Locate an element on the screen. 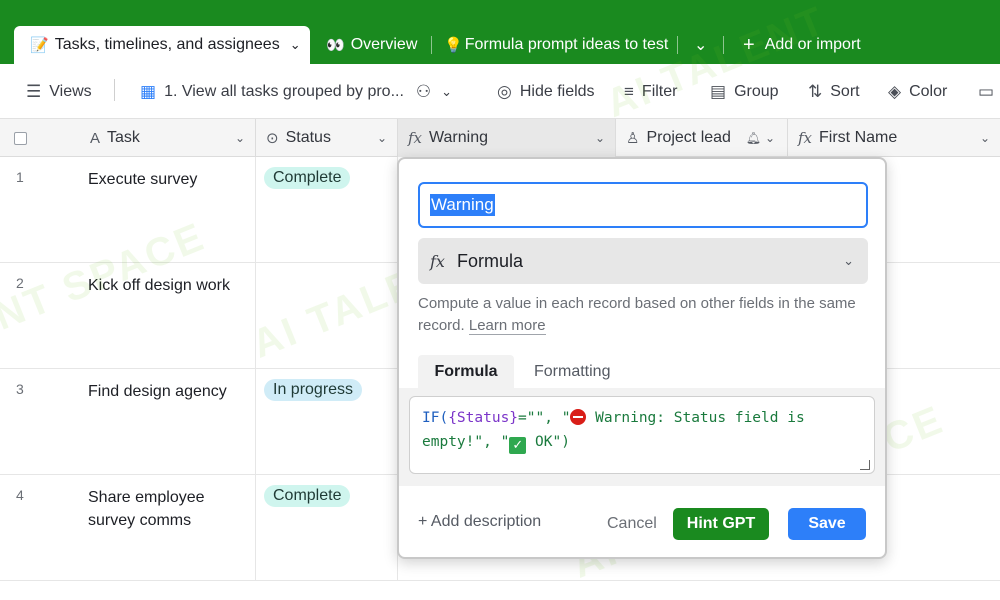  grid-view-icon: ▦ is located at coordinates (148, 91).